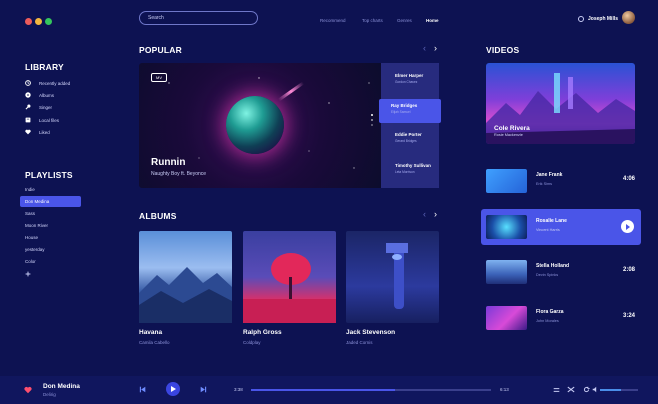 This screenshot has width=658, height=404. What do you see at coordinates (154, 342) in the screenshot?
I see `album-artist: Camila Cabello` at bounding box center [154, 342].